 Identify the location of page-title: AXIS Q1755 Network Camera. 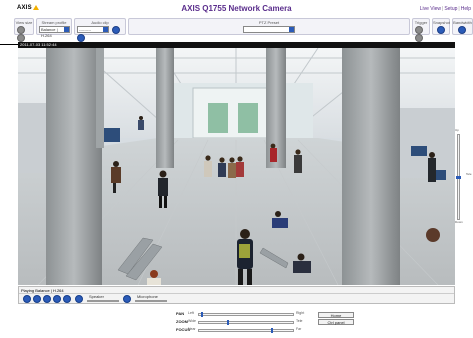
(236, 8).